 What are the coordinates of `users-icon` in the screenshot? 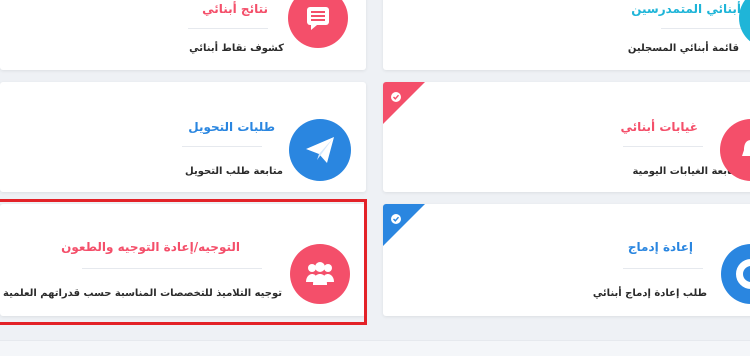 It's located at (744, 24).